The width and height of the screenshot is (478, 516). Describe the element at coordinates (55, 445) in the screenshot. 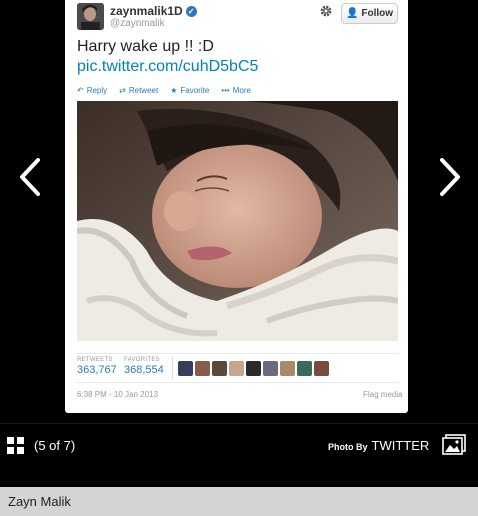

I see `slide-counter: (5 of 7)` at that location.